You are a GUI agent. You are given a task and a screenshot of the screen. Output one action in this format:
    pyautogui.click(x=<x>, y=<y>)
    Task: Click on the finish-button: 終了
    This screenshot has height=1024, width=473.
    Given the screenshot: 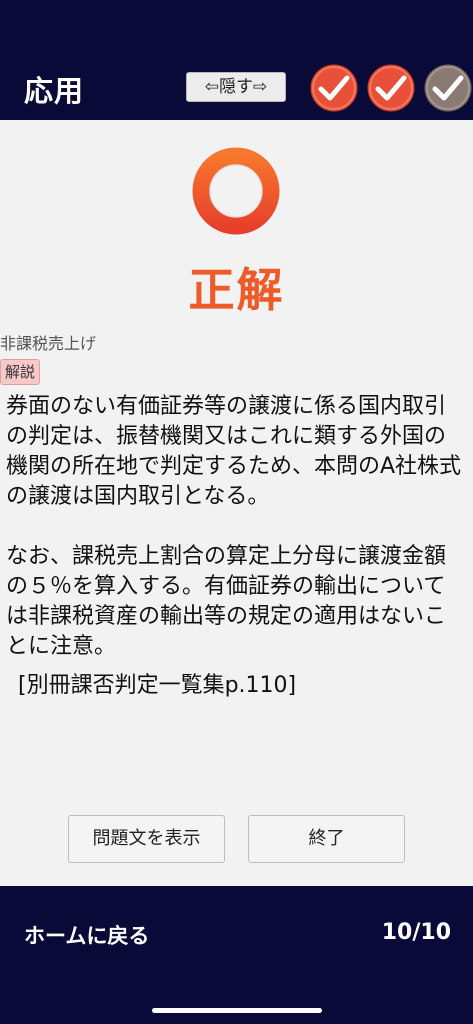 What is the action you would take?
    pyautogui.click(x=326, y=839)
    